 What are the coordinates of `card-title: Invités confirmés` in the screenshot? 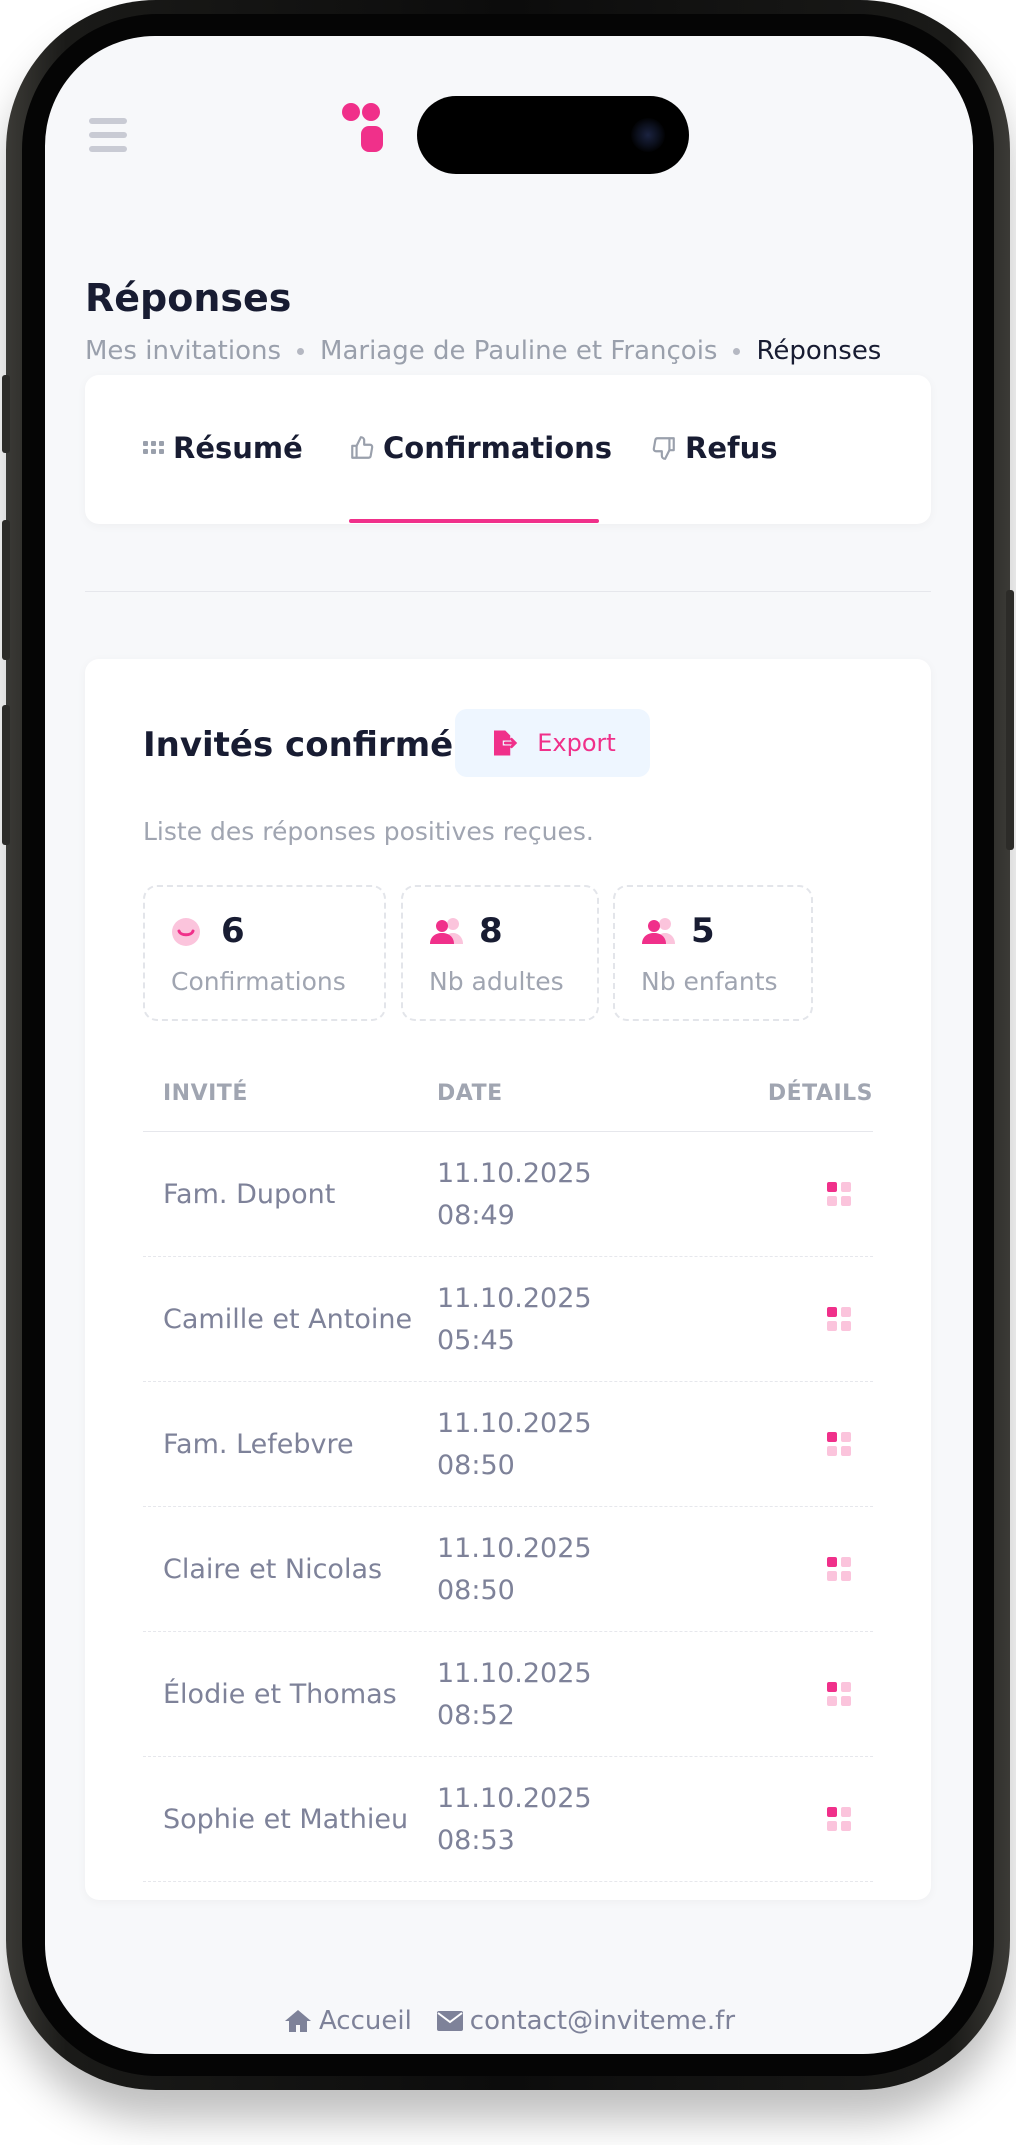 It's located at (308, 745).